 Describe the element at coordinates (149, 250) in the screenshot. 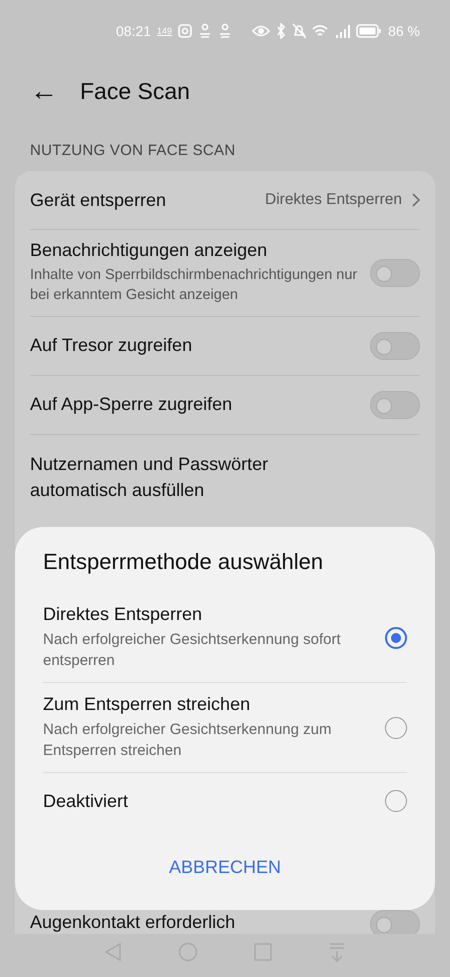

I see `setting-label: Benachrichtigungen anzeigen` at that location.